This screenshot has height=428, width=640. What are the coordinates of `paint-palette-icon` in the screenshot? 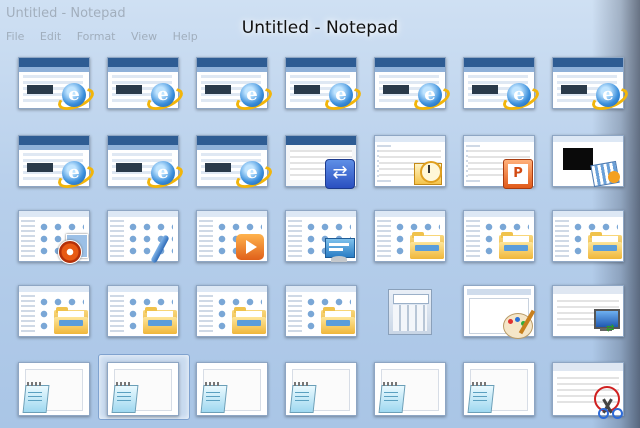 It's located at (520, 325).